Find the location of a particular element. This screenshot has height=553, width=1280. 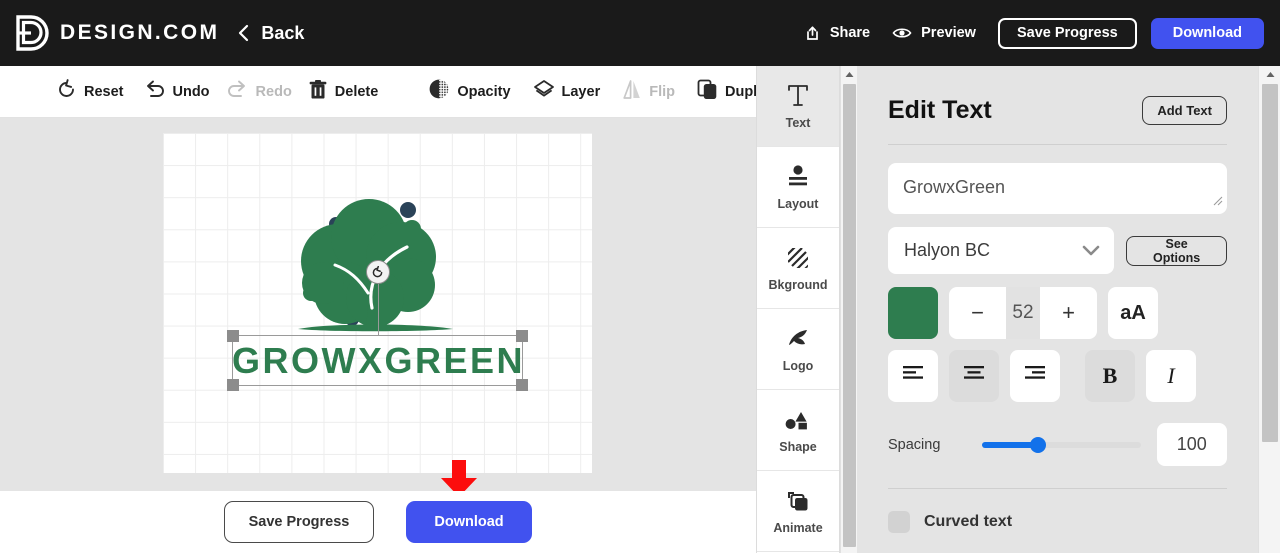

animate-stack-icon is located at coordinates (798, 501).